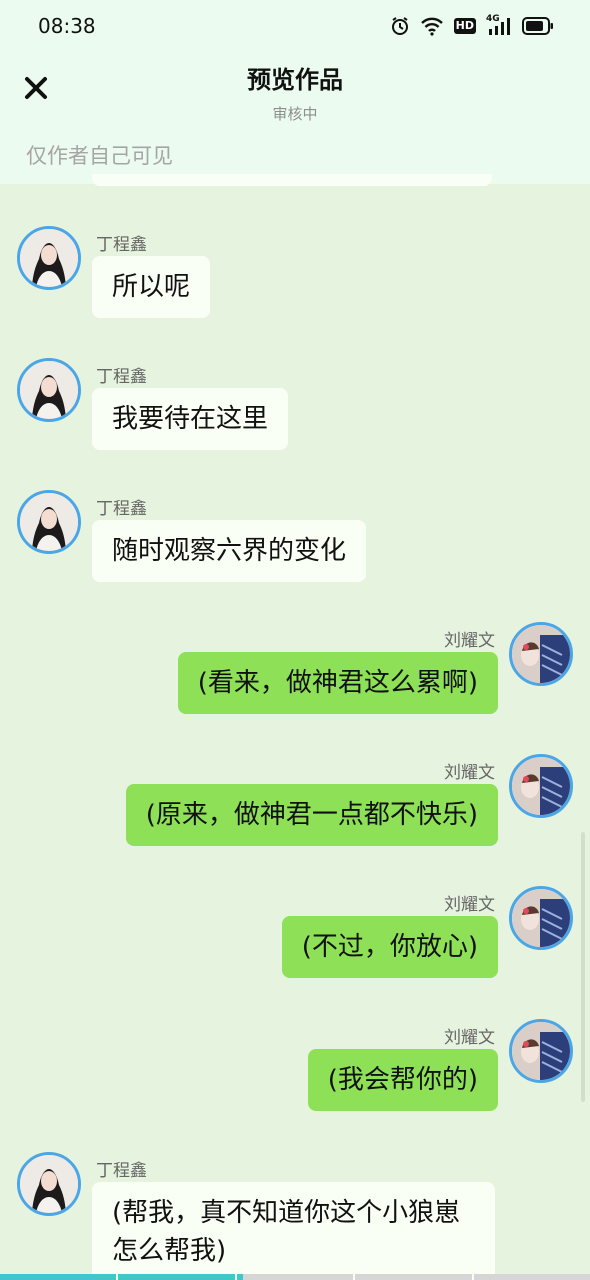 The width and height of the screenshot is (590, 1280). Describe the element at coordinates (583, 967) in the screenshot. I see `scrollbar` at that location.